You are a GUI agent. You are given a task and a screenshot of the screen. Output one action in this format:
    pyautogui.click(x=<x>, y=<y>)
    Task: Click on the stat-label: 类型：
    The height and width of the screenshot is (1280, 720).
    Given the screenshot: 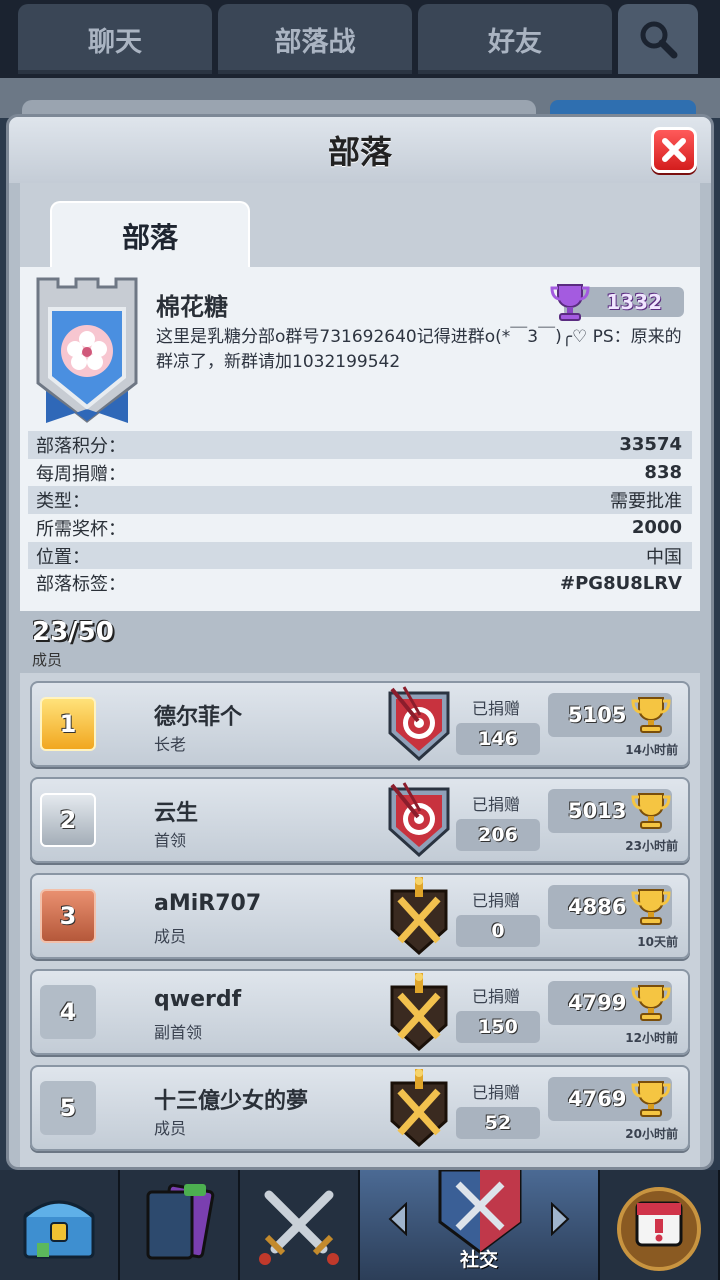 What is the action you would take?
    pyautogui.click(x=63, y=502)
    